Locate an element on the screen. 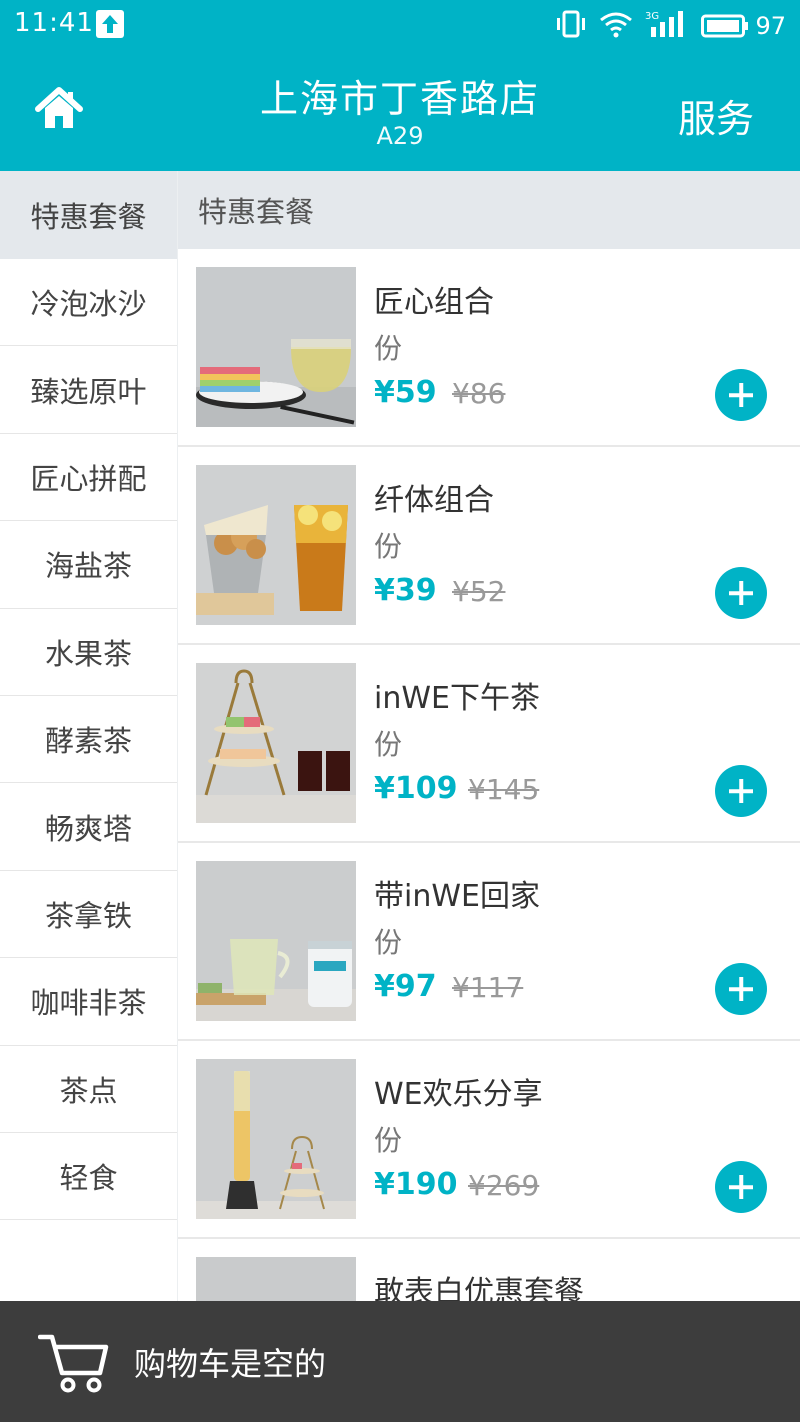  product-name: inWE下午茶 is located at coordinates (457, 698).